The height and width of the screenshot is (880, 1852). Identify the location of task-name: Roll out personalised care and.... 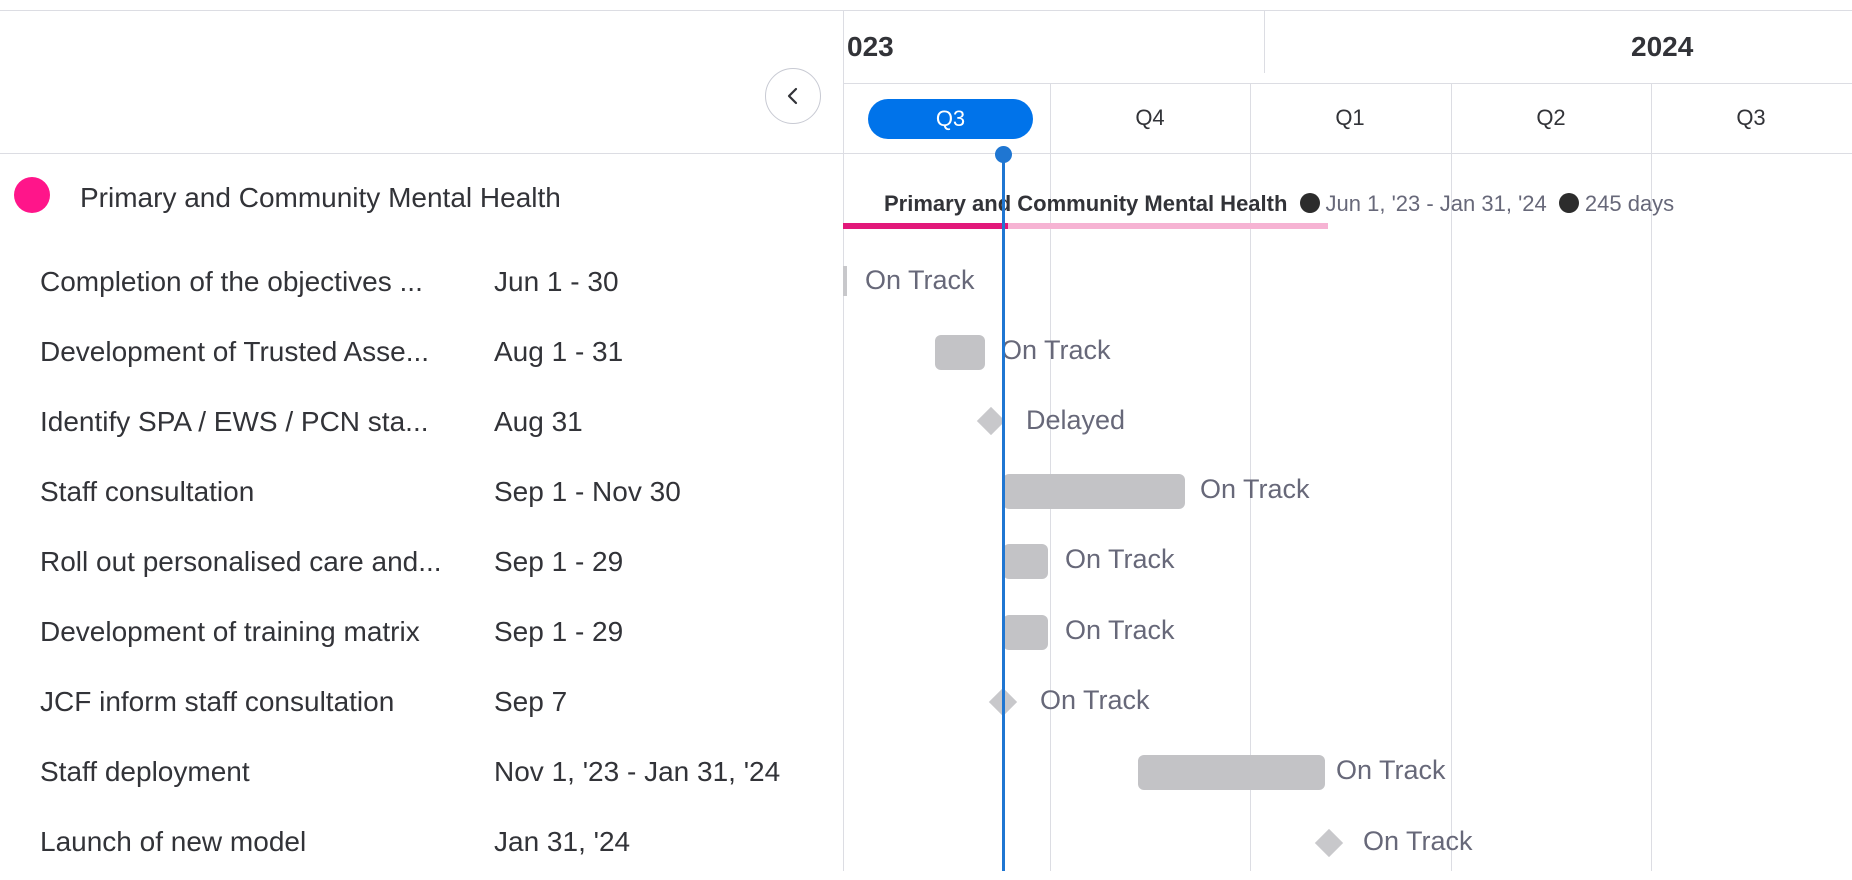
(241, 561).